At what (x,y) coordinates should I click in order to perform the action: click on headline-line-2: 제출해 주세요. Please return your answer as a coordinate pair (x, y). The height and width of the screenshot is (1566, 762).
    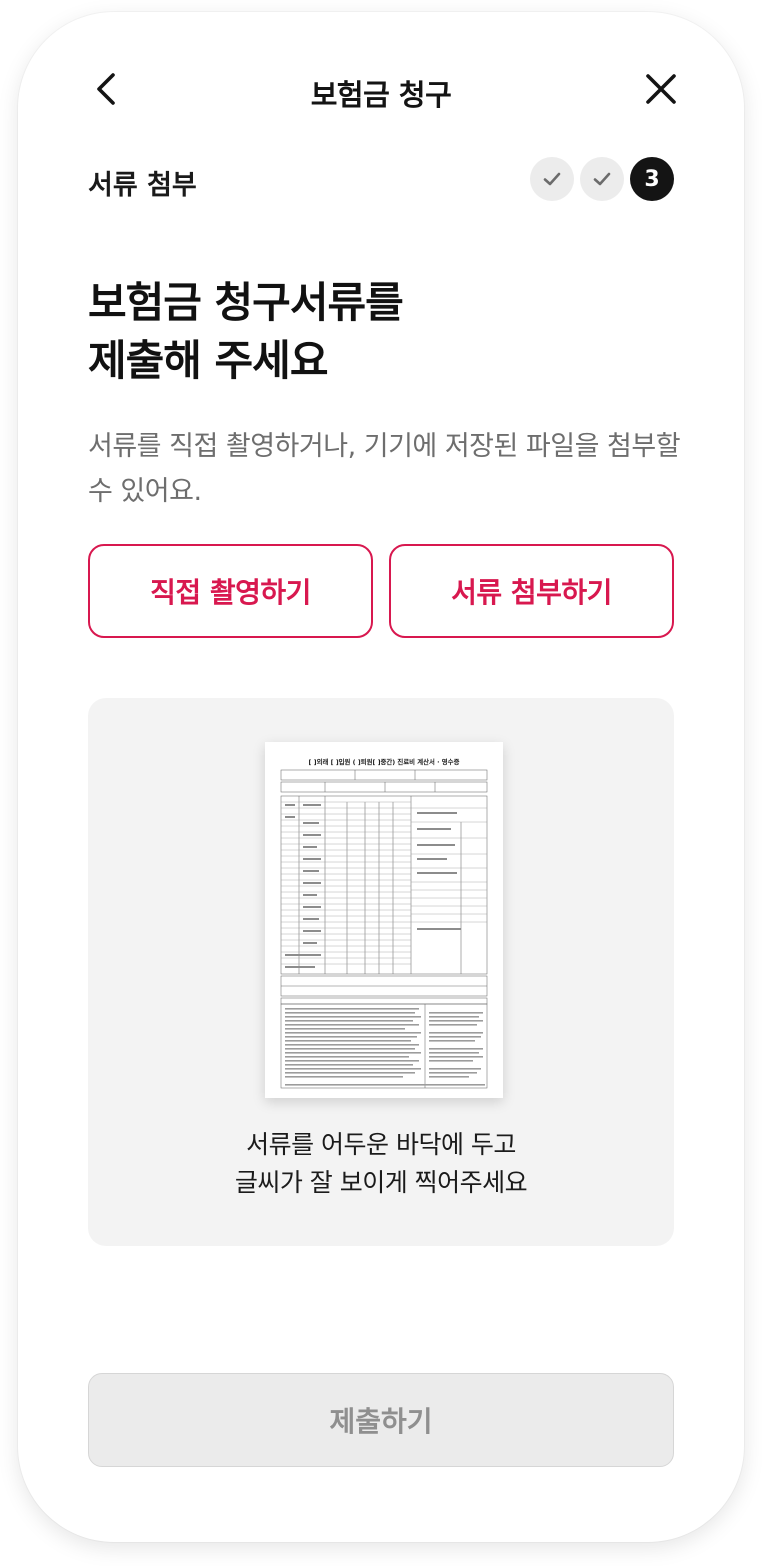
    Looking at the image, I should click on (208, 360).